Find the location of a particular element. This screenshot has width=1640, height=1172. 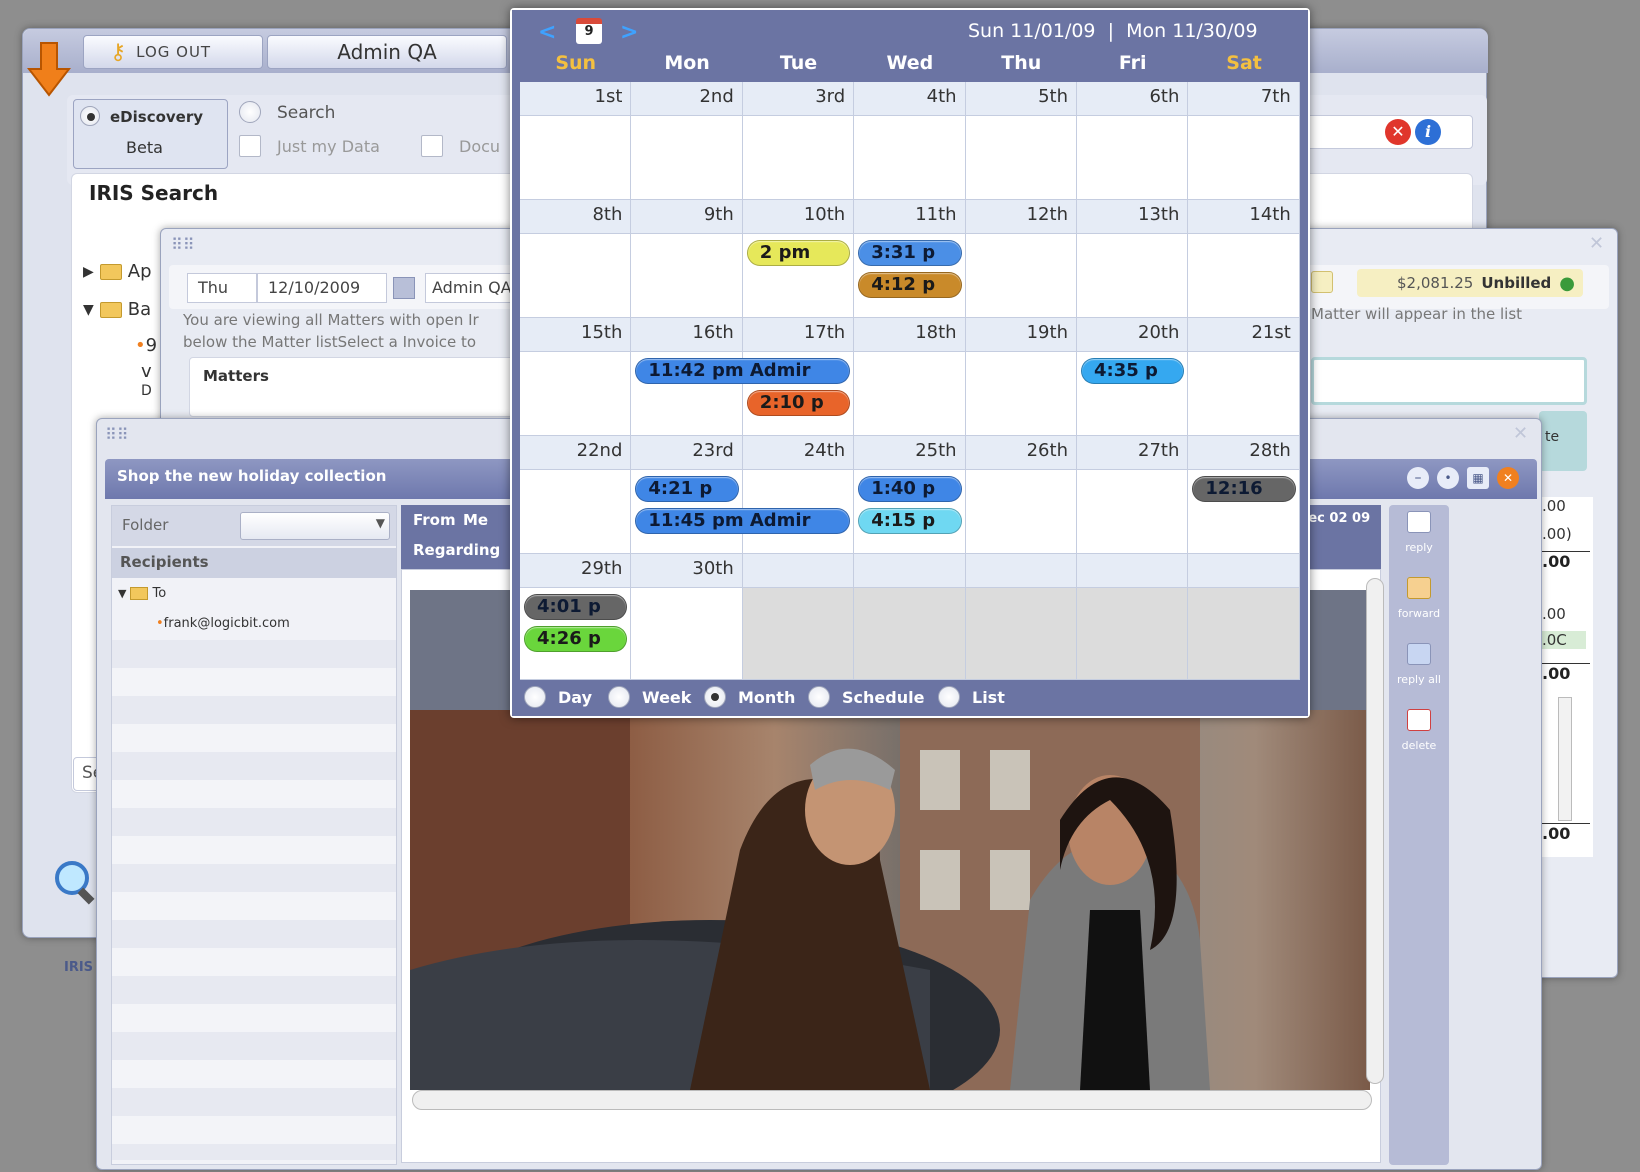

day-number: 5th is located at coordinates (1021, 99).